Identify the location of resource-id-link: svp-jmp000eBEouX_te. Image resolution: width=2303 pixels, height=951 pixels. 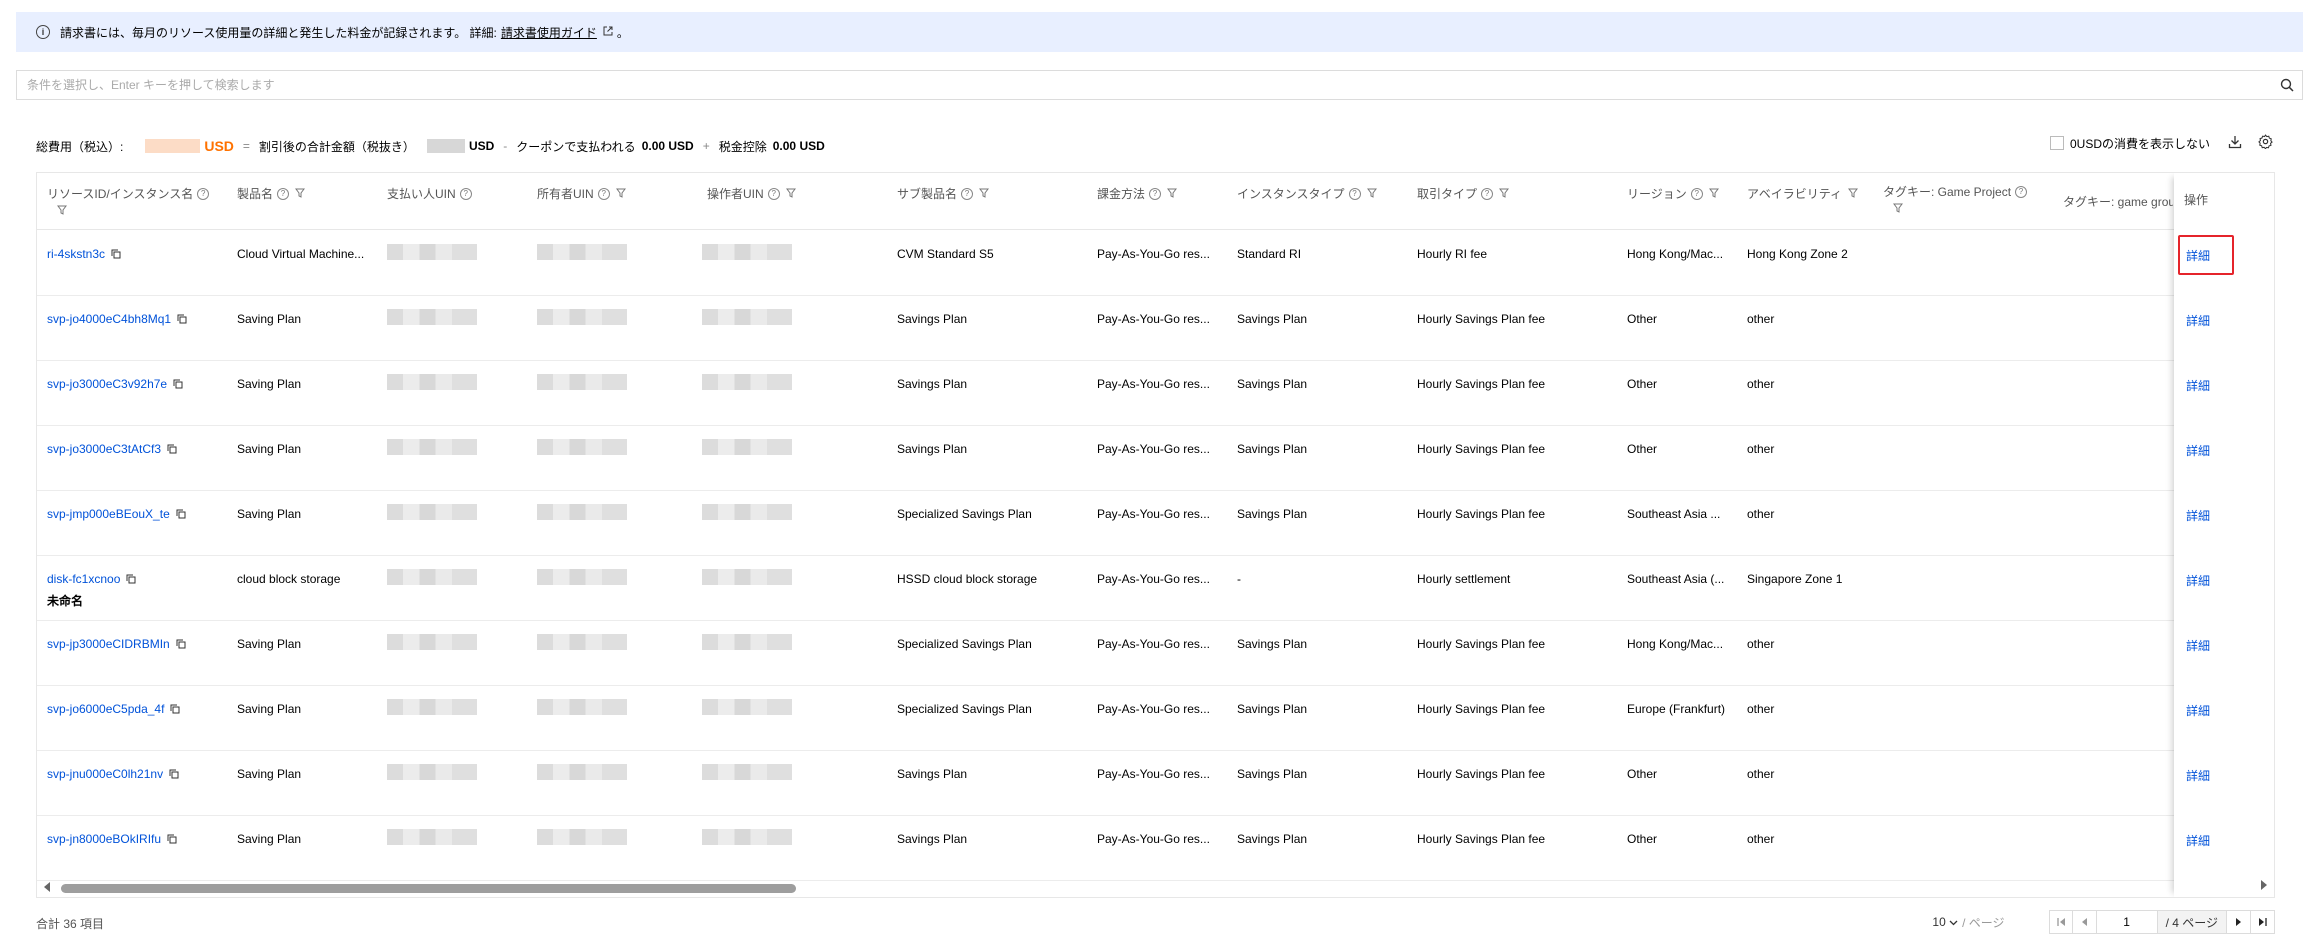
(137, 514).